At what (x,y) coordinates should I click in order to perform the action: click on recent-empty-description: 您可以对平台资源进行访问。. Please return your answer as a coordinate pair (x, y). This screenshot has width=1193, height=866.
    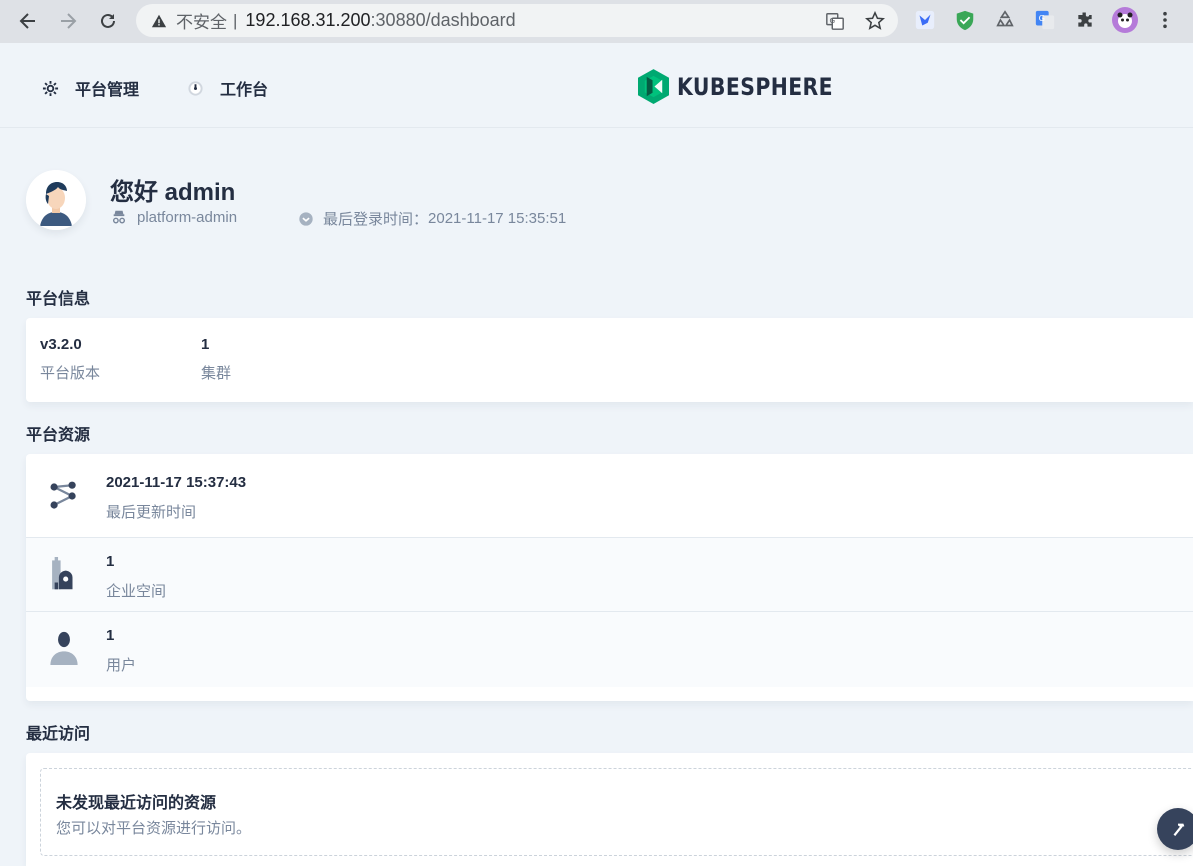
    Looking at the image, I should click on (154, 828).